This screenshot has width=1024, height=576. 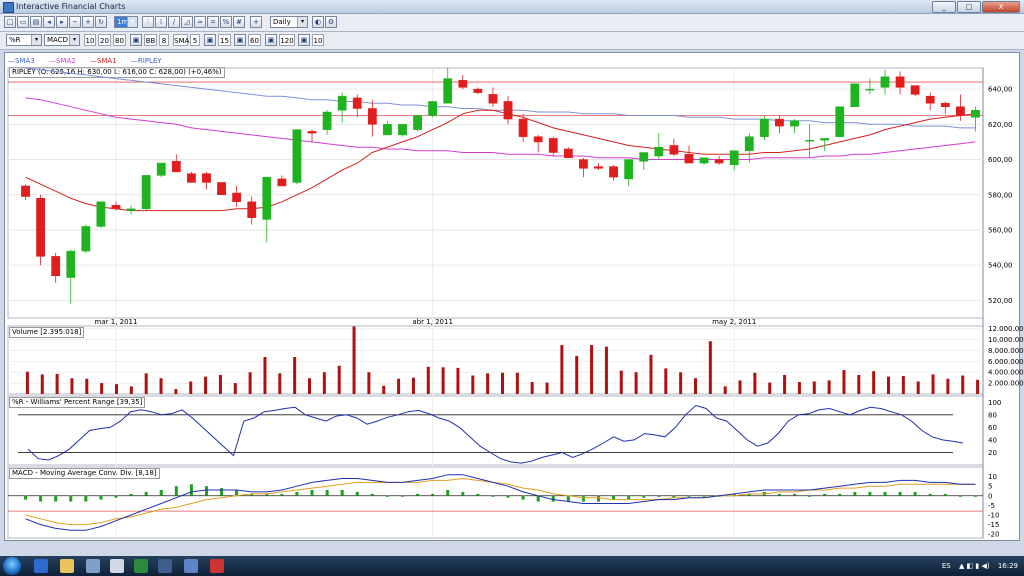 I want to click on volume-tick-label: 2.000.000, so click(x=1006, y=384).